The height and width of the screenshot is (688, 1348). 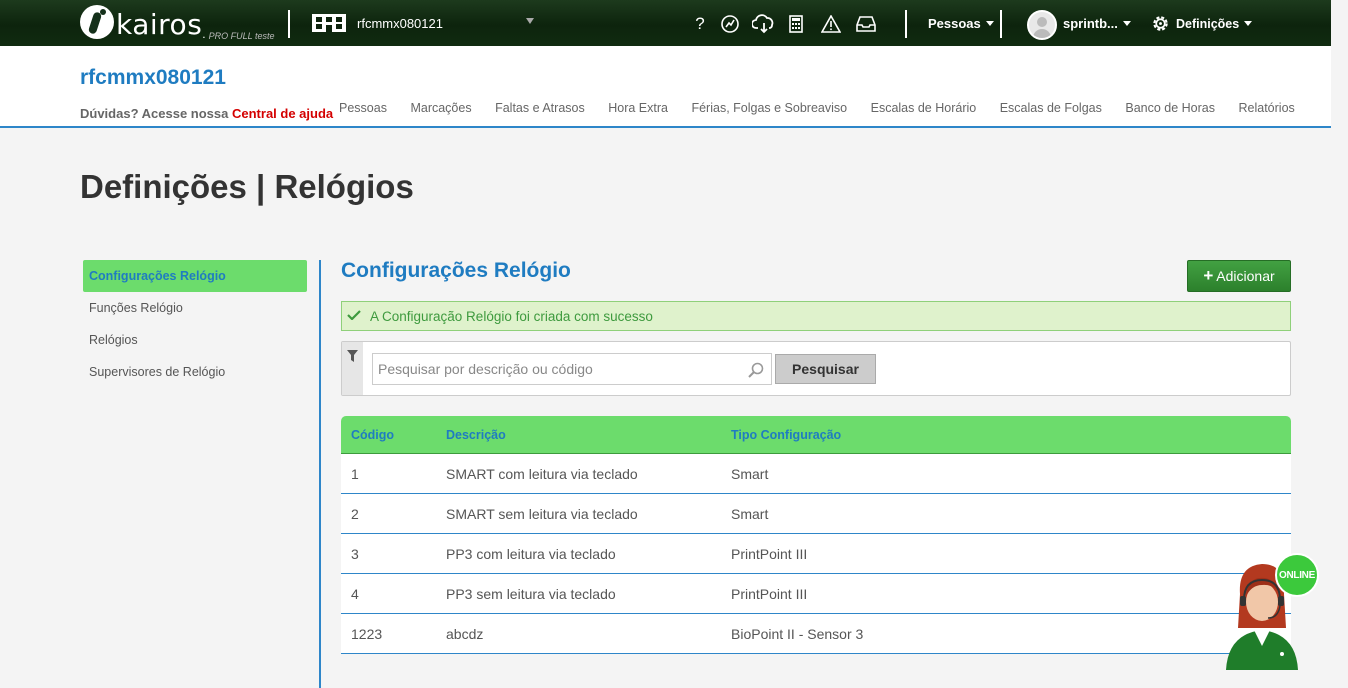 What do you see at coordinates (393, 435) in the screenshot?
I see `column-header-codigo: Código` at bounding box center [393, 435].